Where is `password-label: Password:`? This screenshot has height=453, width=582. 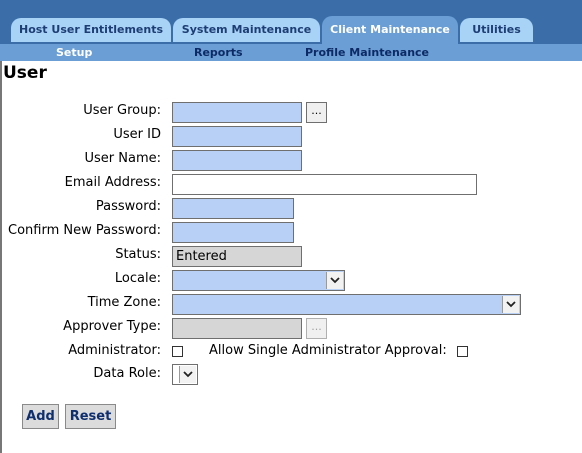
password-label: Password: is located at coordinates (128, 206).